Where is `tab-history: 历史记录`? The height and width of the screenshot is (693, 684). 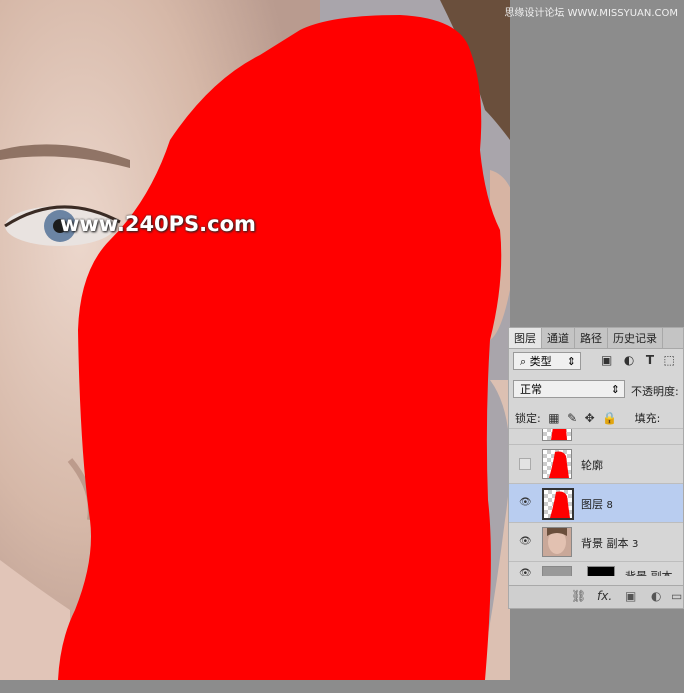 tab-history: 历史记录 is located at coordinates (635, 338).